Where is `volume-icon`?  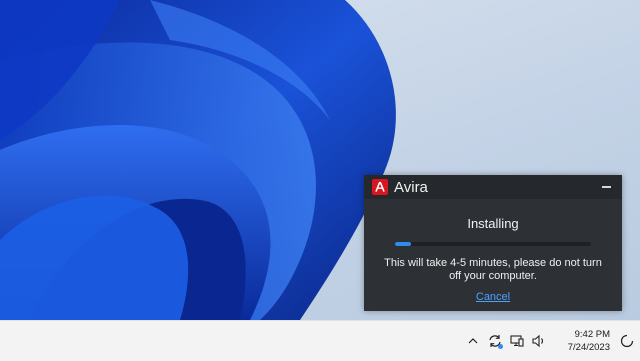
volume-icon is located at coordinates (539, 341).